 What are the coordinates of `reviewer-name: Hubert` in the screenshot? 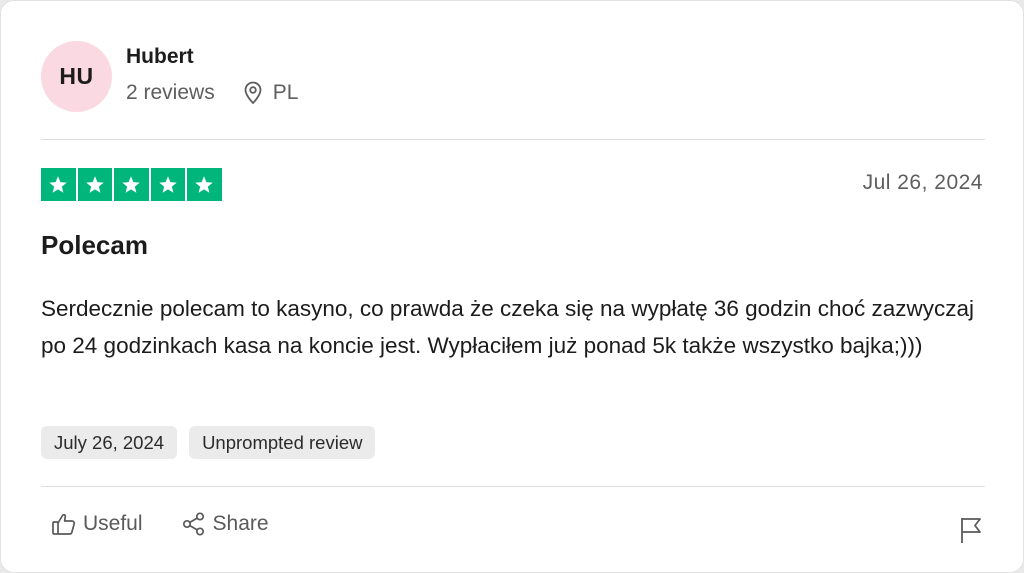 It's located at (160, 57).